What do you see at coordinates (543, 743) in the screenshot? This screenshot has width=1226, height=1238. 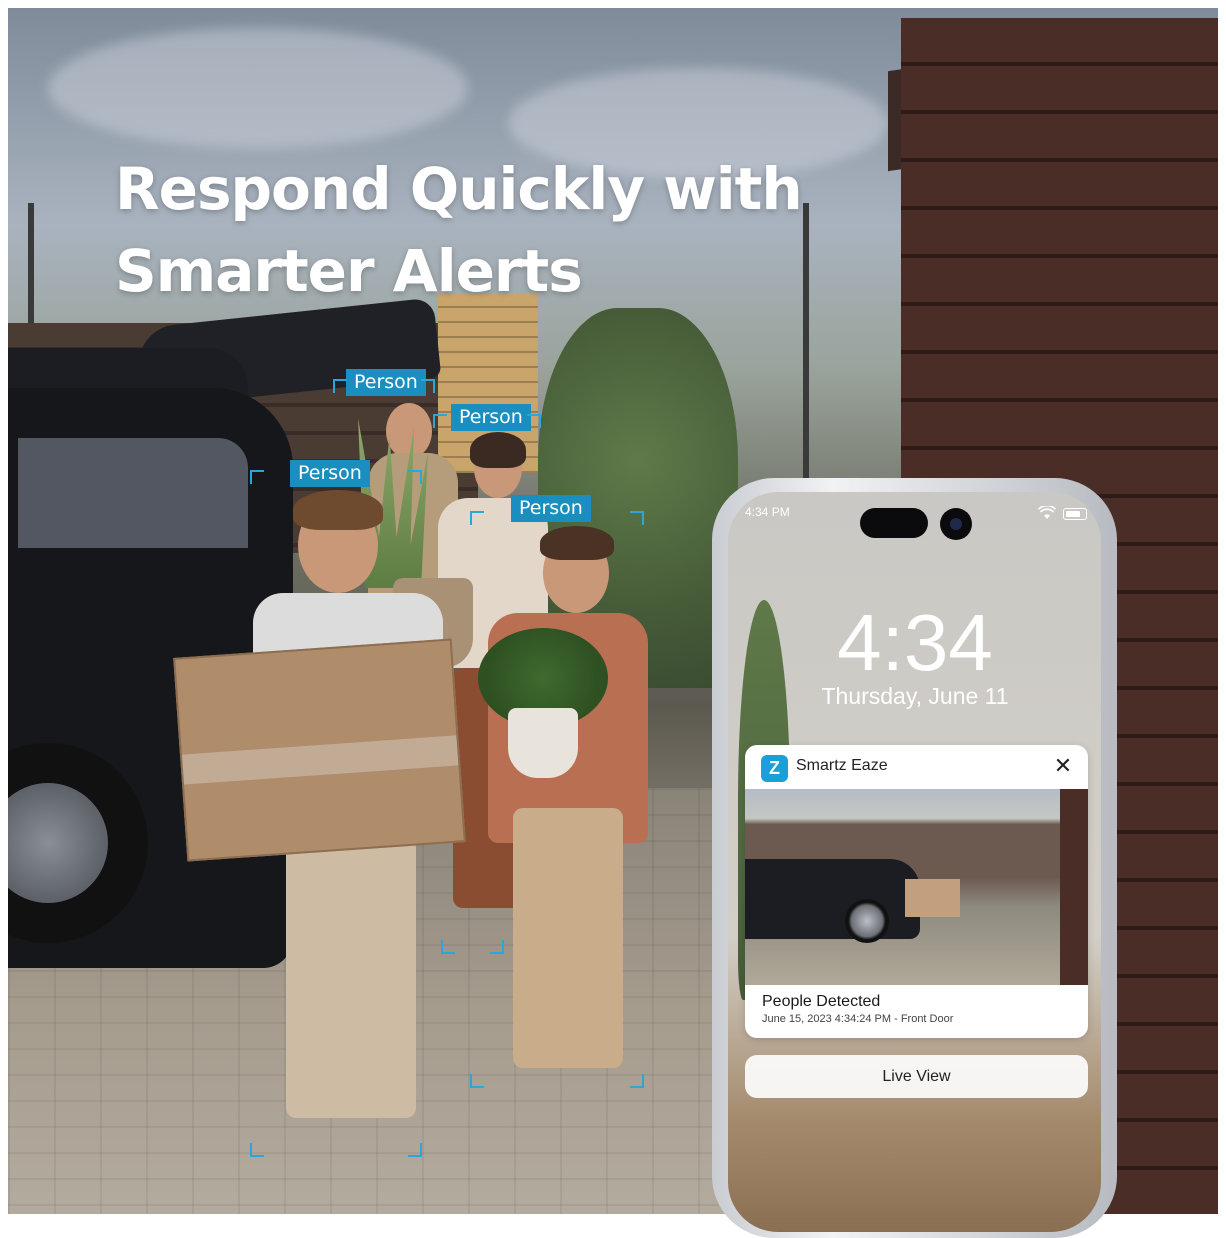 I see `plant-pot` at bounding box center [543, 743].